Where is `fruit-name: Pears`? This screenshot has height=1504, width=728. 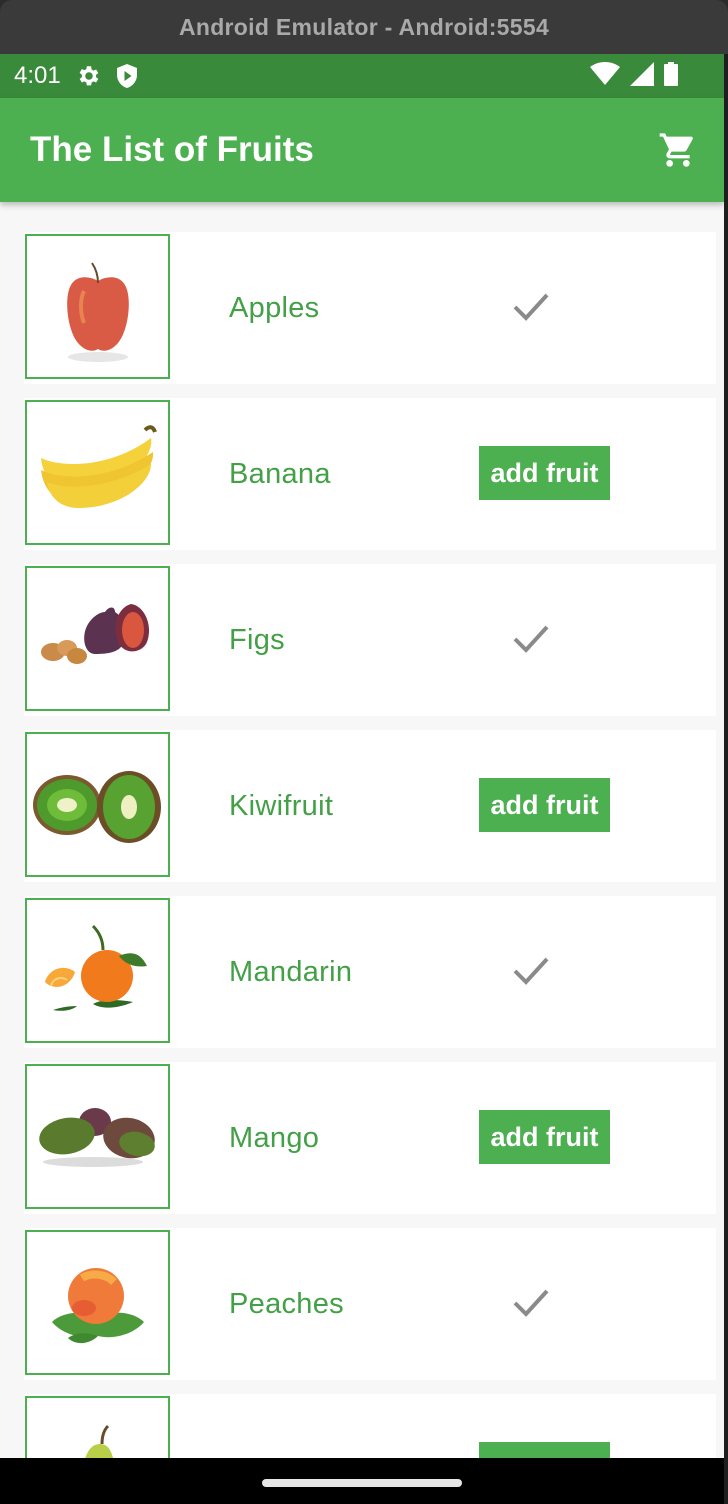
fruit-name: Pears is located at coordinates (267, 1426).